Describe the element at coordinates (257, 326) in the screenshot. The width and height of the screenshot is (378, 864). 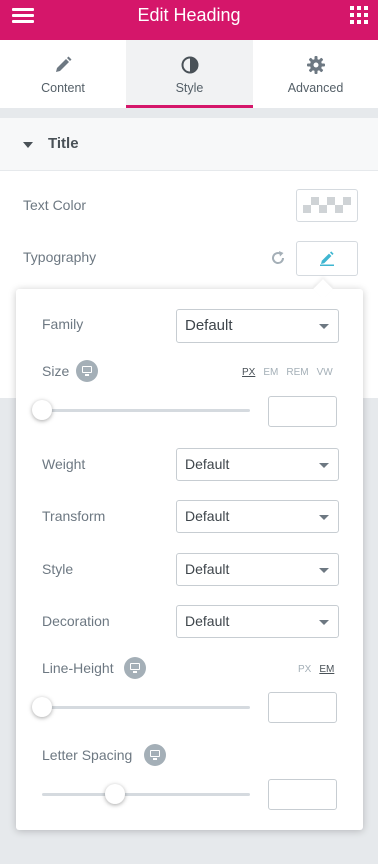
I see `family-select: Default` at that location.